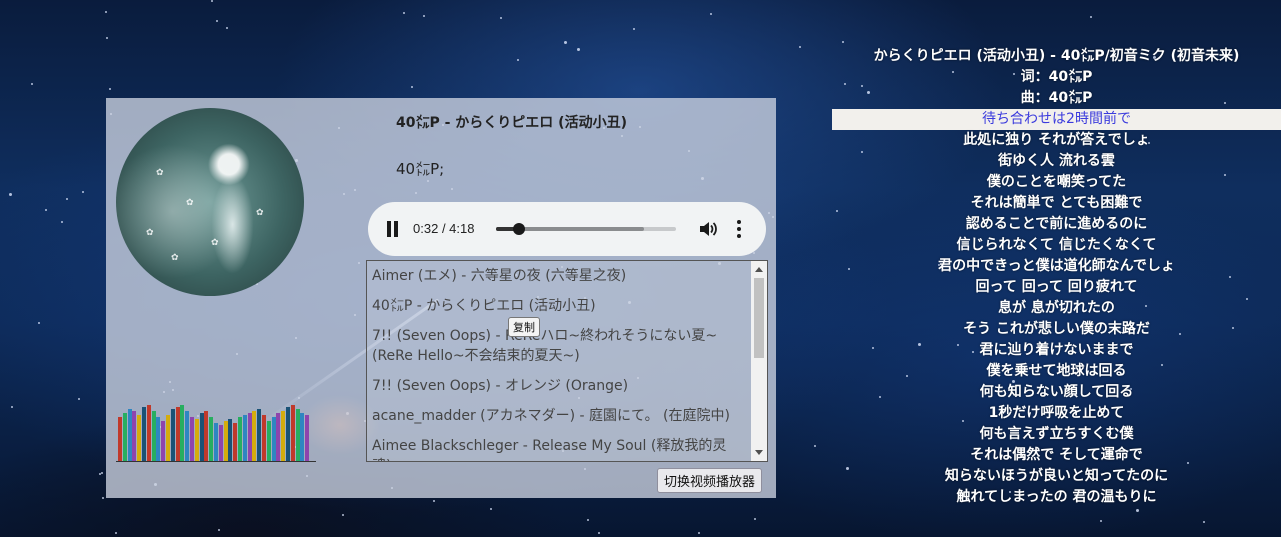 Image resolution: width=1281 pixels, height=537 pixels. What do you see at coordinates (1056, 98) in the screenshot?
I see `lyric-line: 曲：40㍍P` at bounding box center [1056, 98].